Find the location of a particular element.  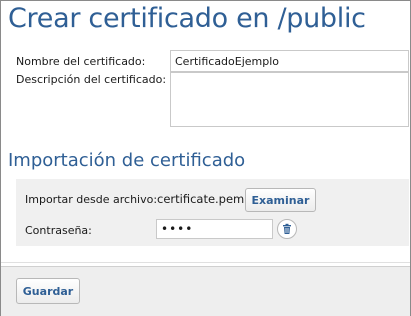

browse-button: Examinar is located at coordinates (280, 200).